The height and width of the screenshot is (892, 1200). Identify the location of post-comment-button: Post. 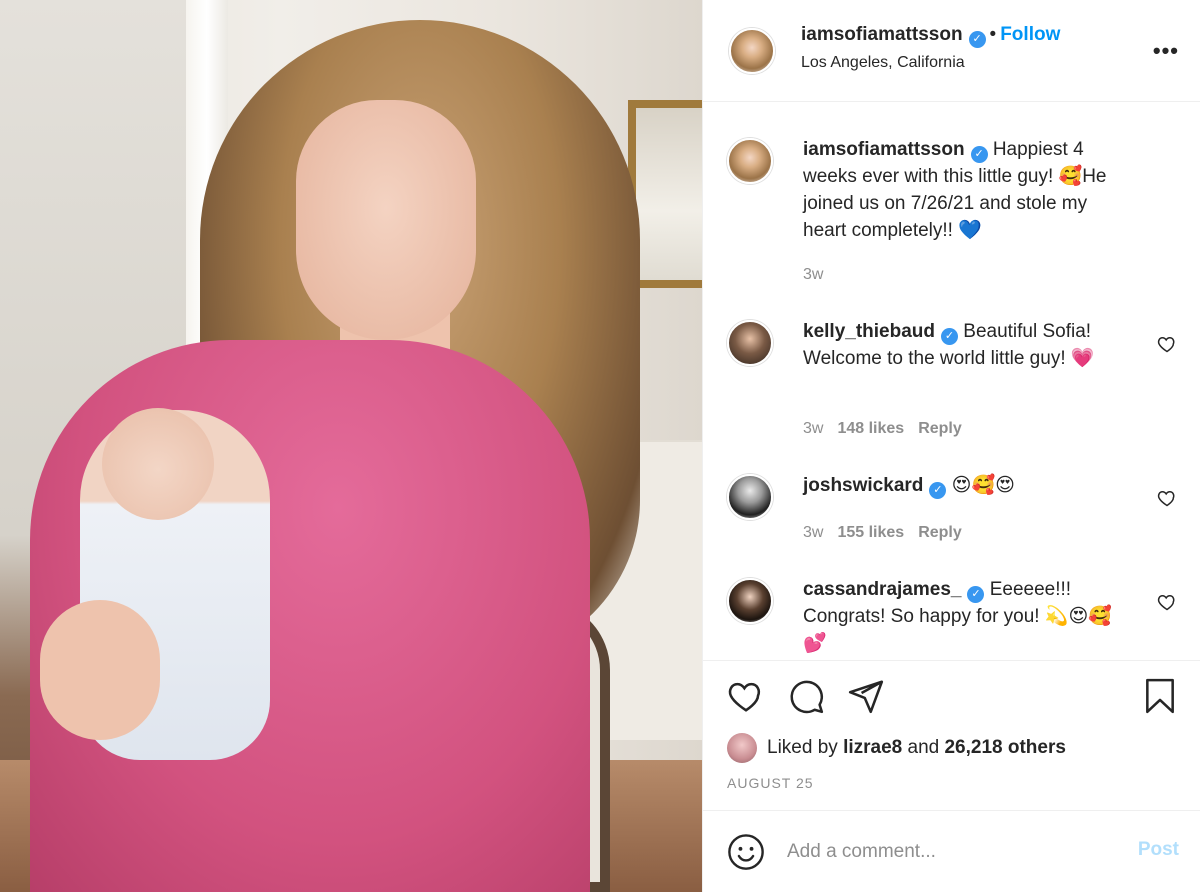
(1158, 850).